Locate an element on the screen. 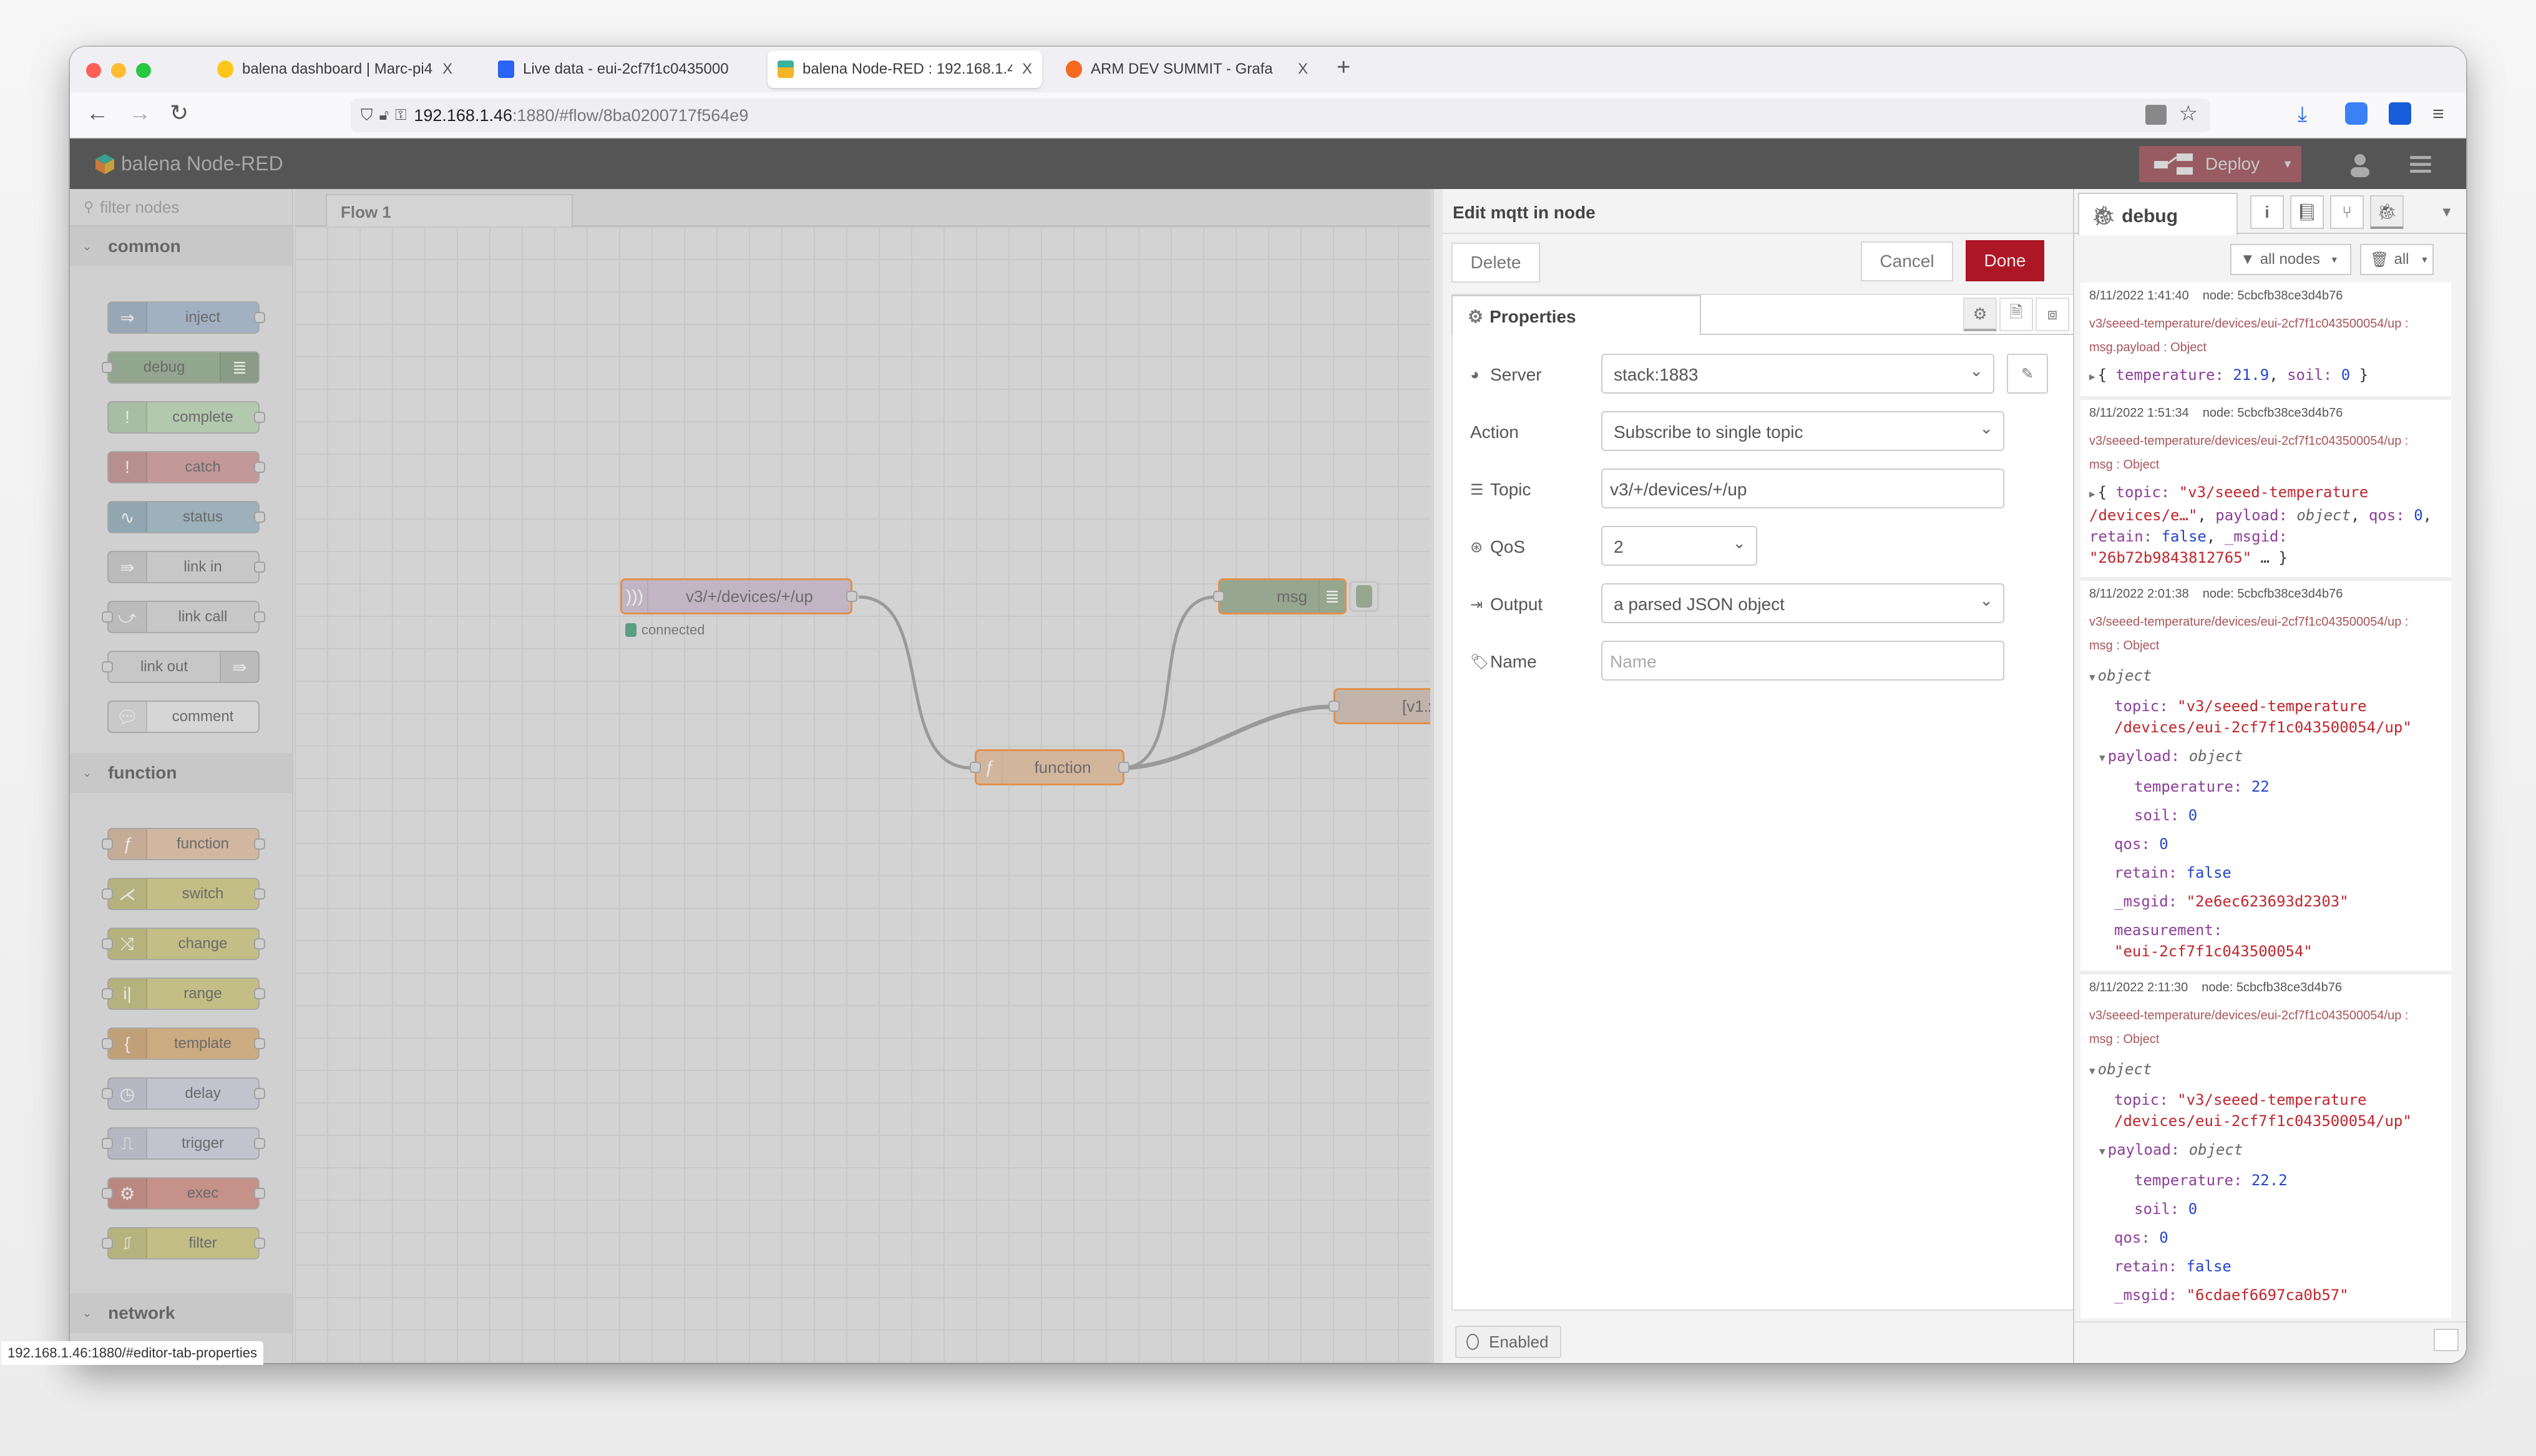 Image resolution: width=2536 pixels, height=1456 pixels. cancel-button: Cancel is located at coordinates (1907, 261).